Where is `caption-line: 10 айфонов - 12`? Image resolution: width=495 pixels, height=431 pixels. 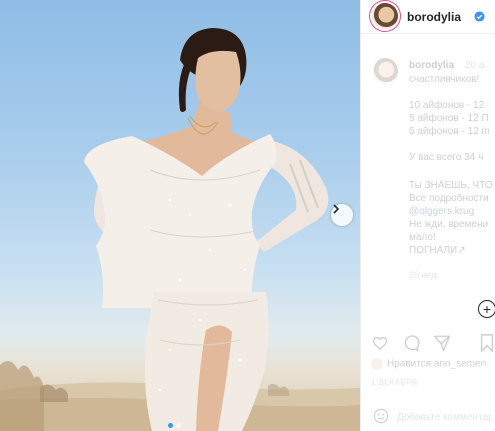
caption-line: 10 айфонов - 12 is located at coordinates (447, 105).